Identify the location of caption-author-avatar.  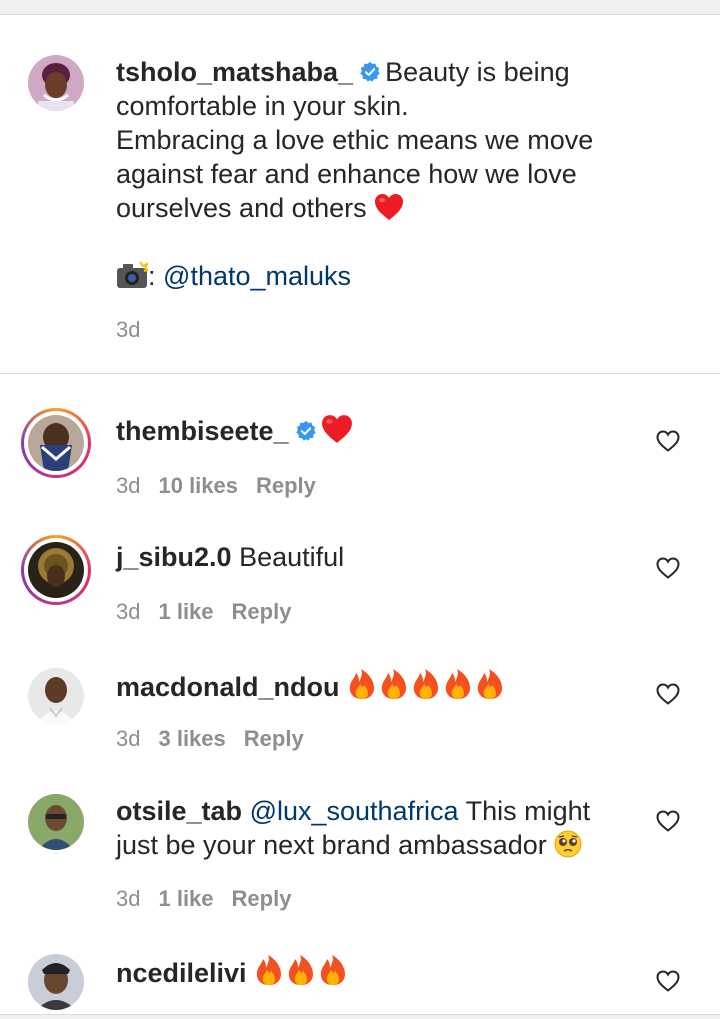
(56, 83).